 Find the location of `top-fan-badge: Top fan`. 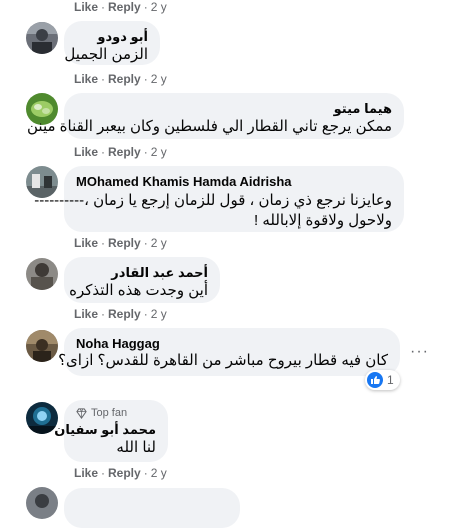

top-fan-badge: Top fan is located at coordinates (116, 413).